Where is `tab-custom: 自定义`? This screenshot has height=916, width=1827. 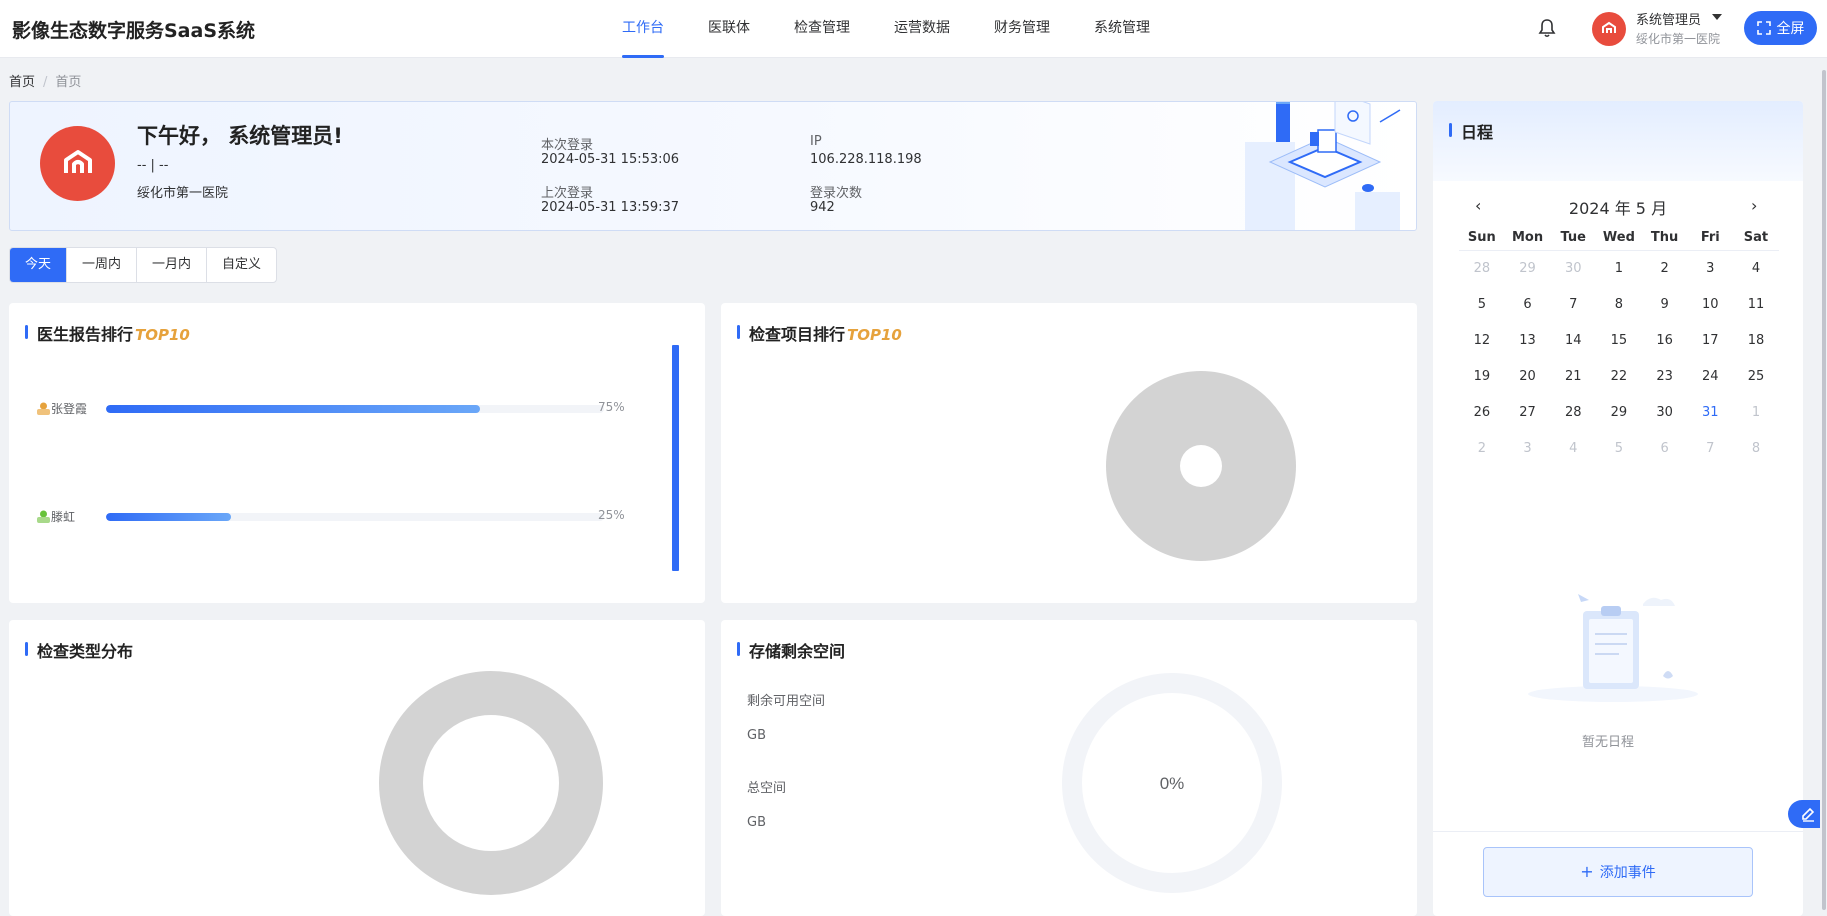
tab-custom: 自定义 is located at coordinates (241, 265).